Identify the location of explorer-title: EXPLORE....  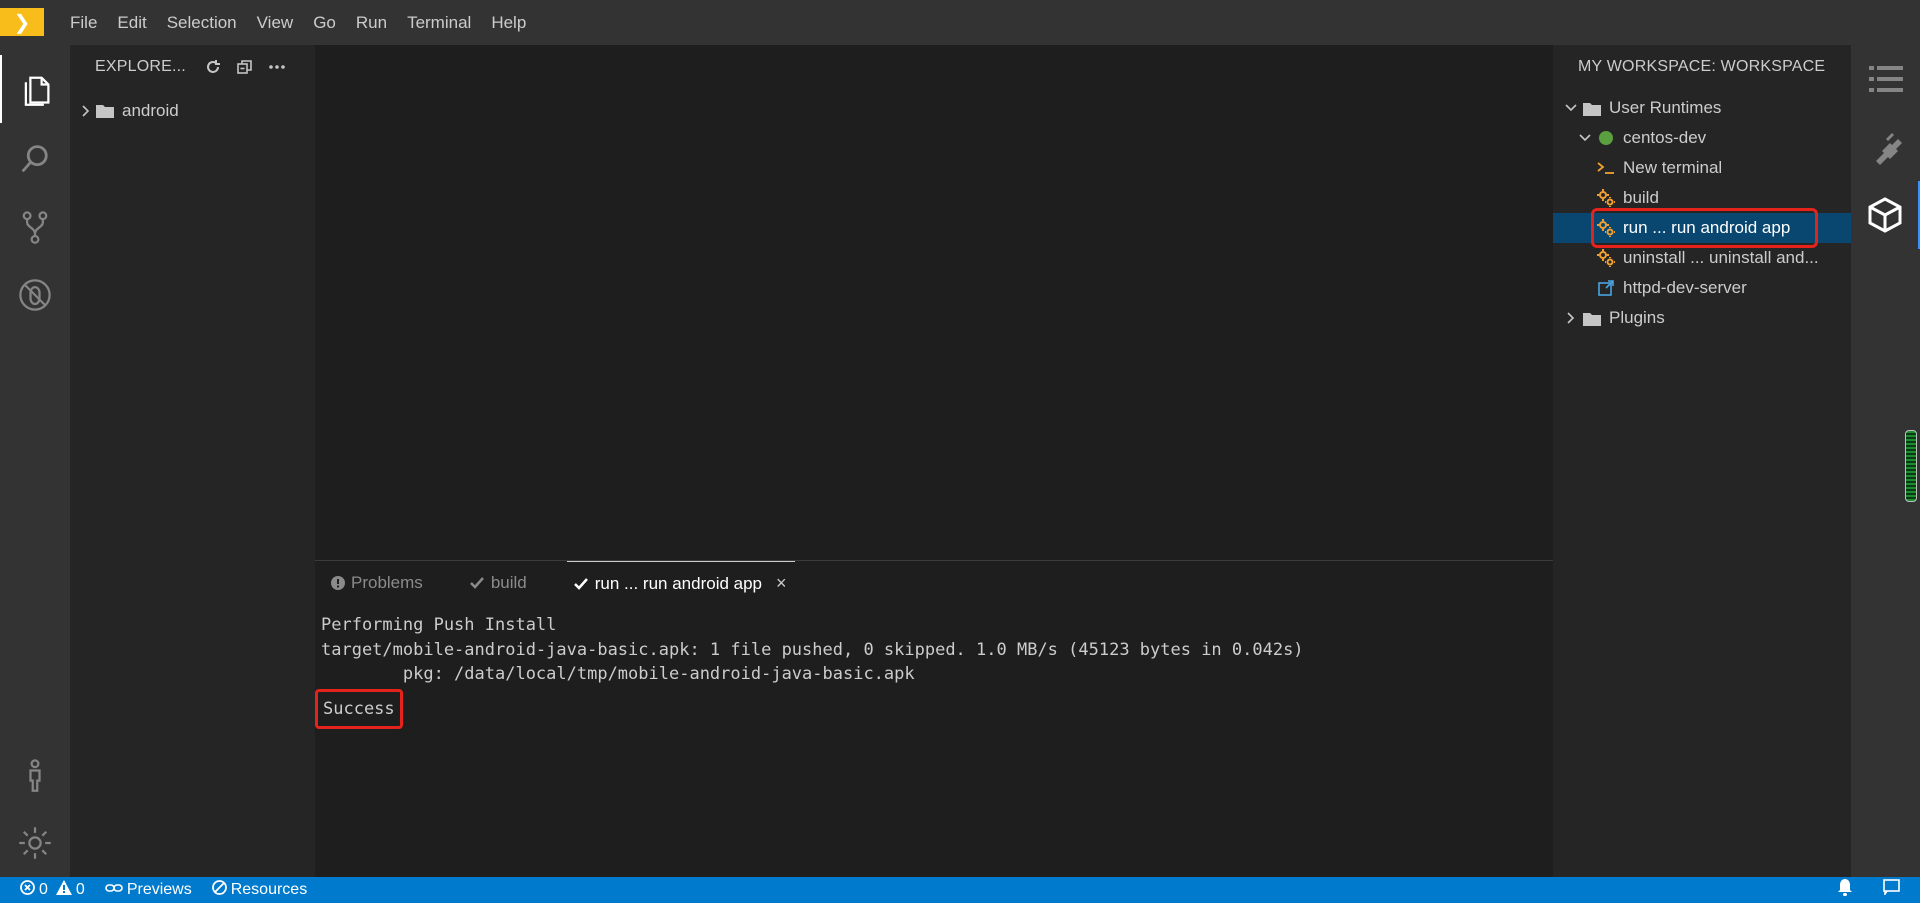
(140, 66).